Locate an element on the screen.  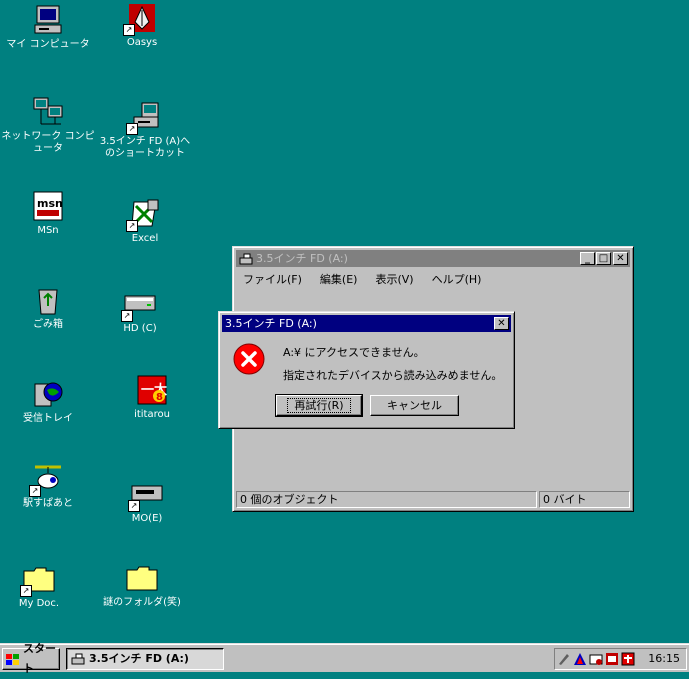
menu-file: ファイル(F) is located at coordinates (272, 279).